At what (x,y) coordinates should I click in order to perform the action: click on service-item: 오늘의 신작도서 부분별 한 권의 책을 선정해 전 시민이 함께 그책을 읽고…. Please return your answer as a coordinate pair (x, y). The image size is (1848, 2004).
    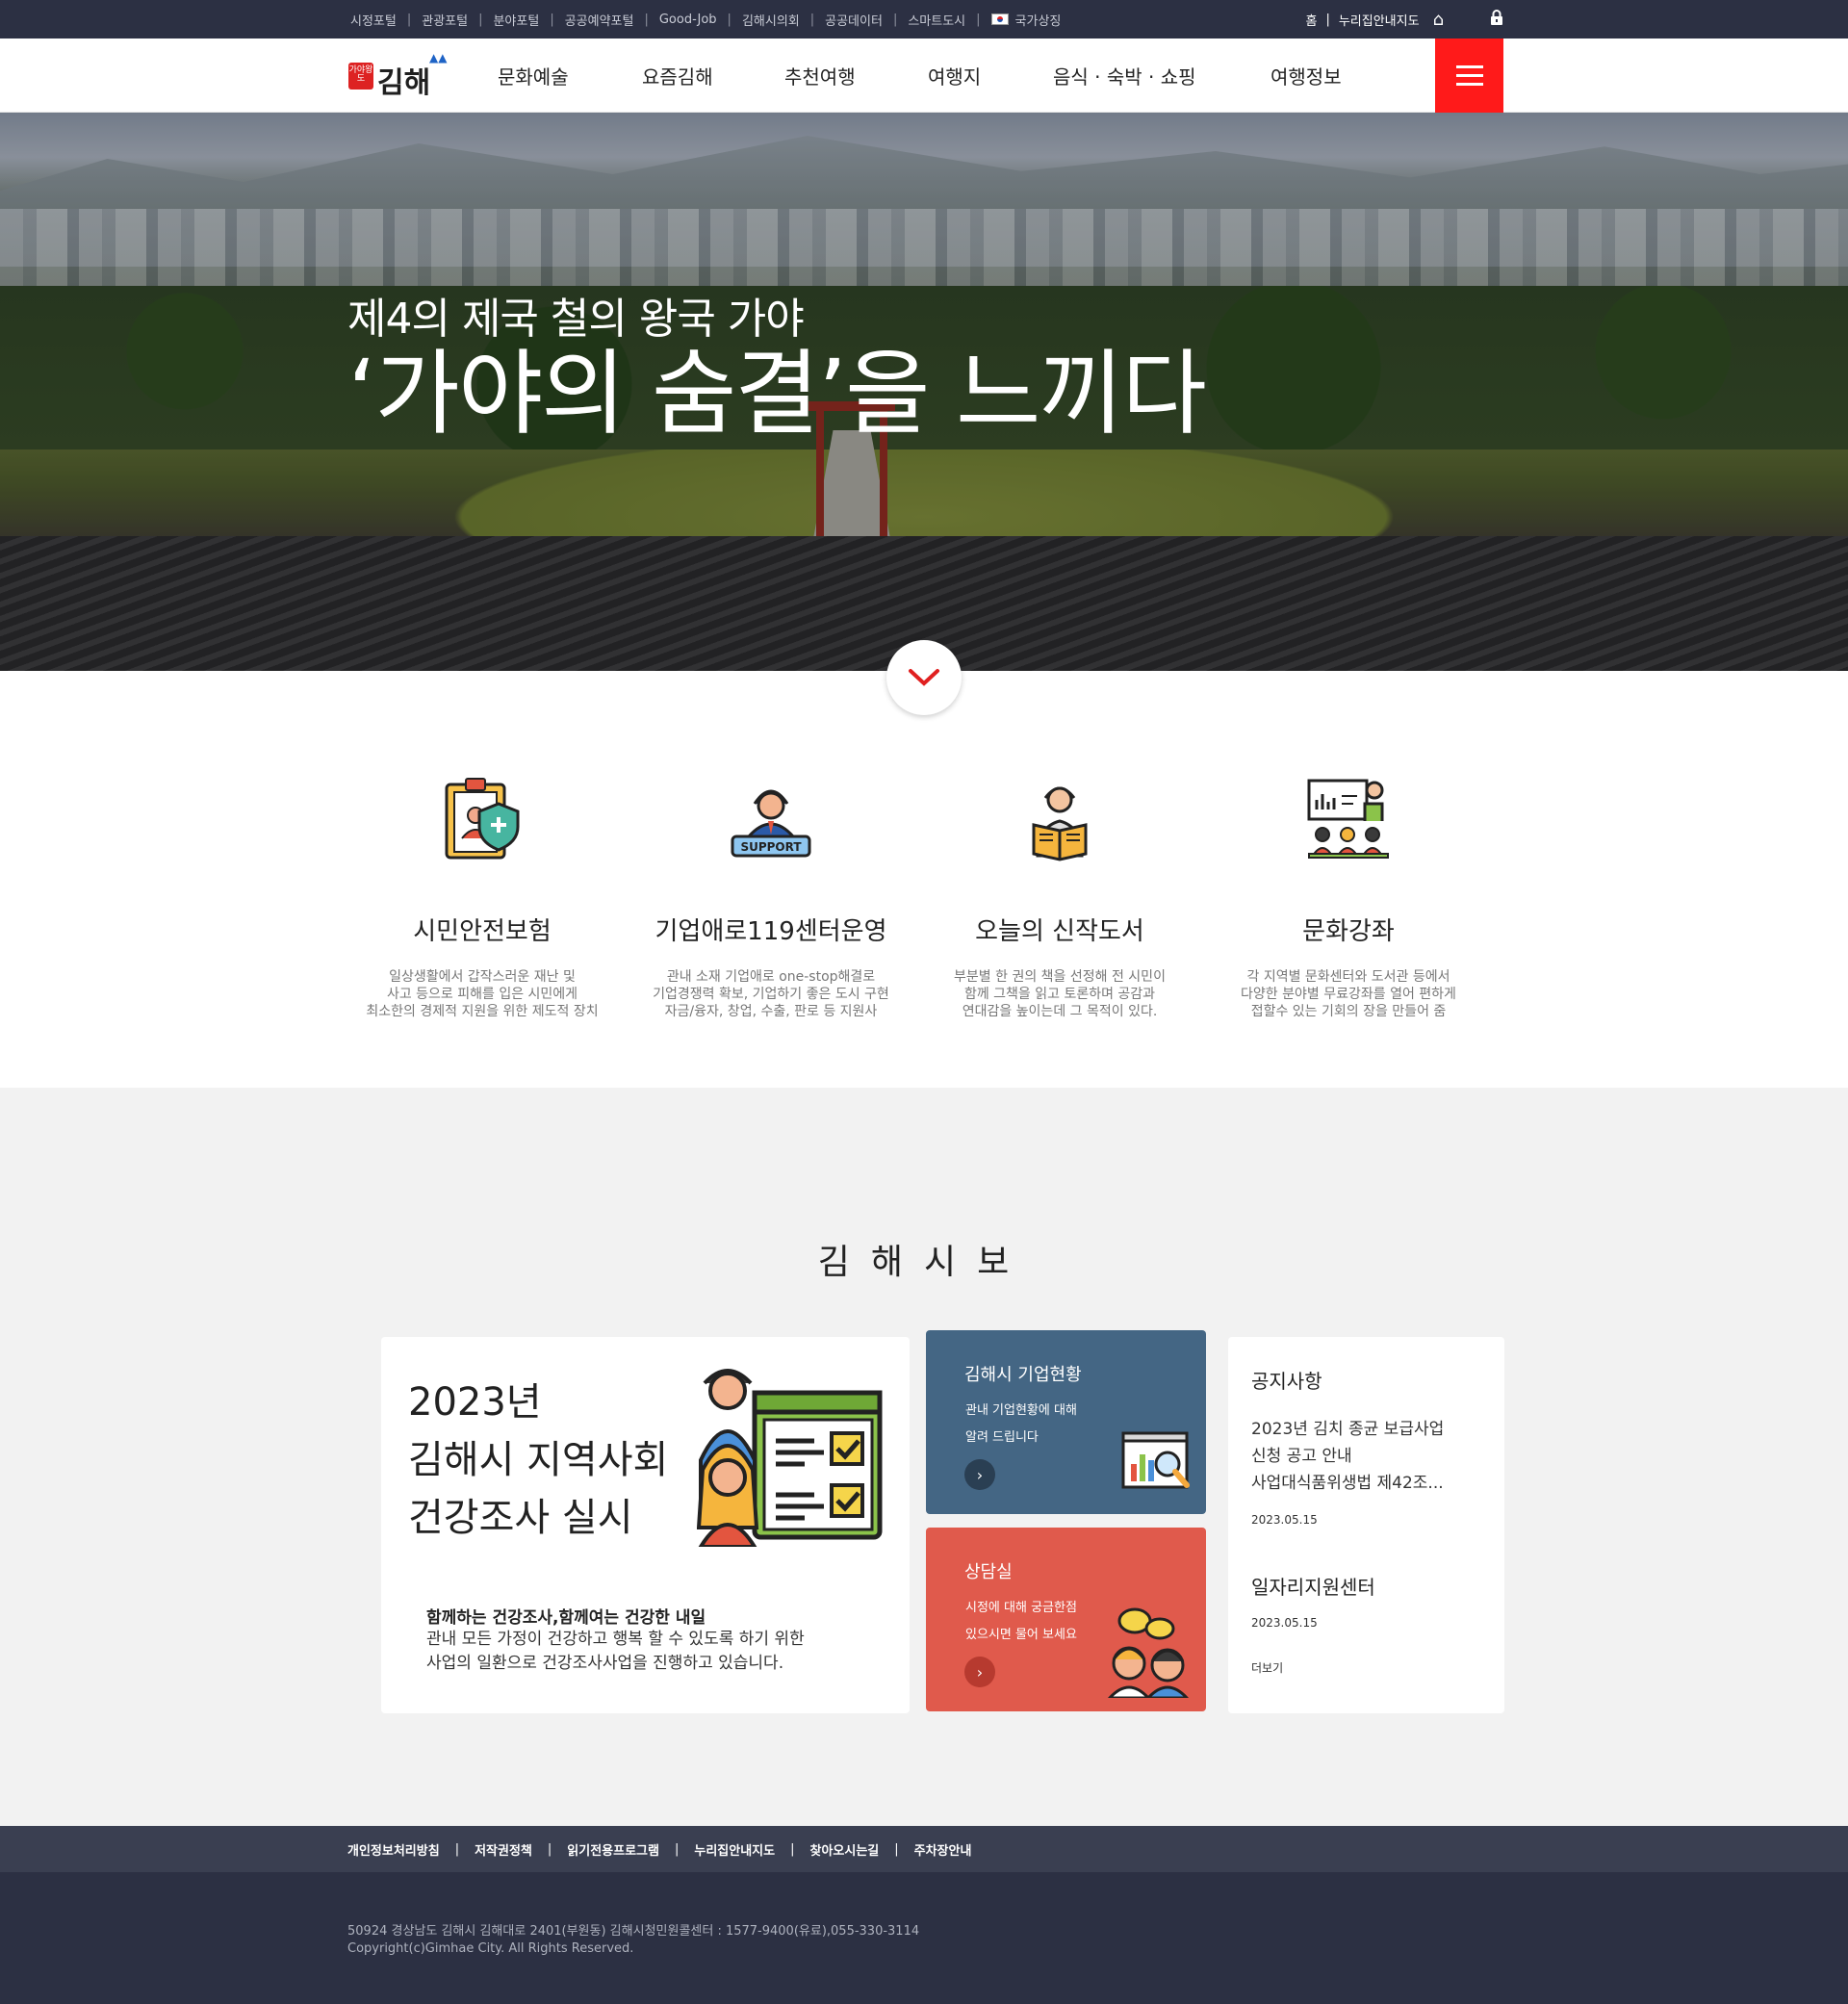
    Looking at the image, I should click on (1060, 897).